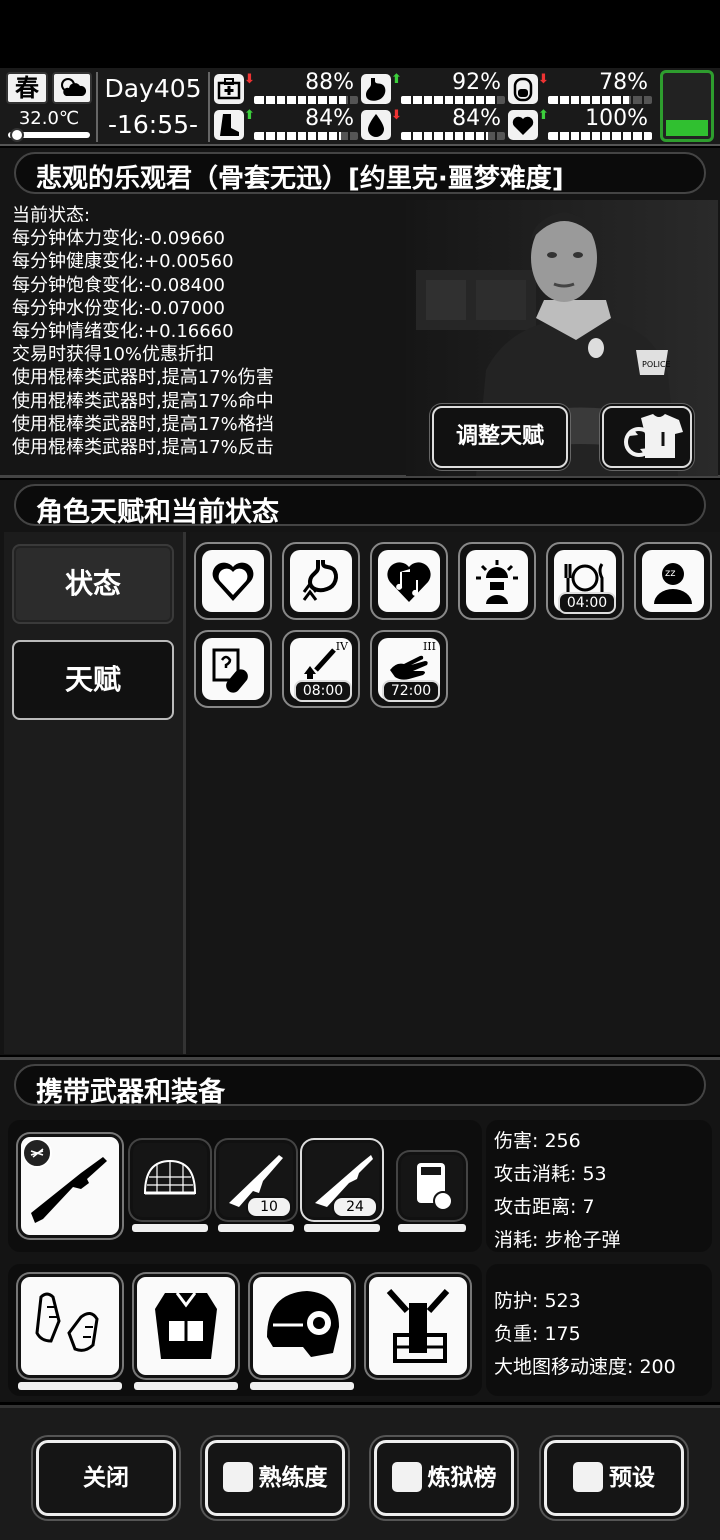 Image resolution: width=720 pixels, height=1540 pixels. What do you see at coordinates (286, 124) in the screenshot?
I see `stamina-stat: ⬆ 84%` at bounding box center [286, 124].